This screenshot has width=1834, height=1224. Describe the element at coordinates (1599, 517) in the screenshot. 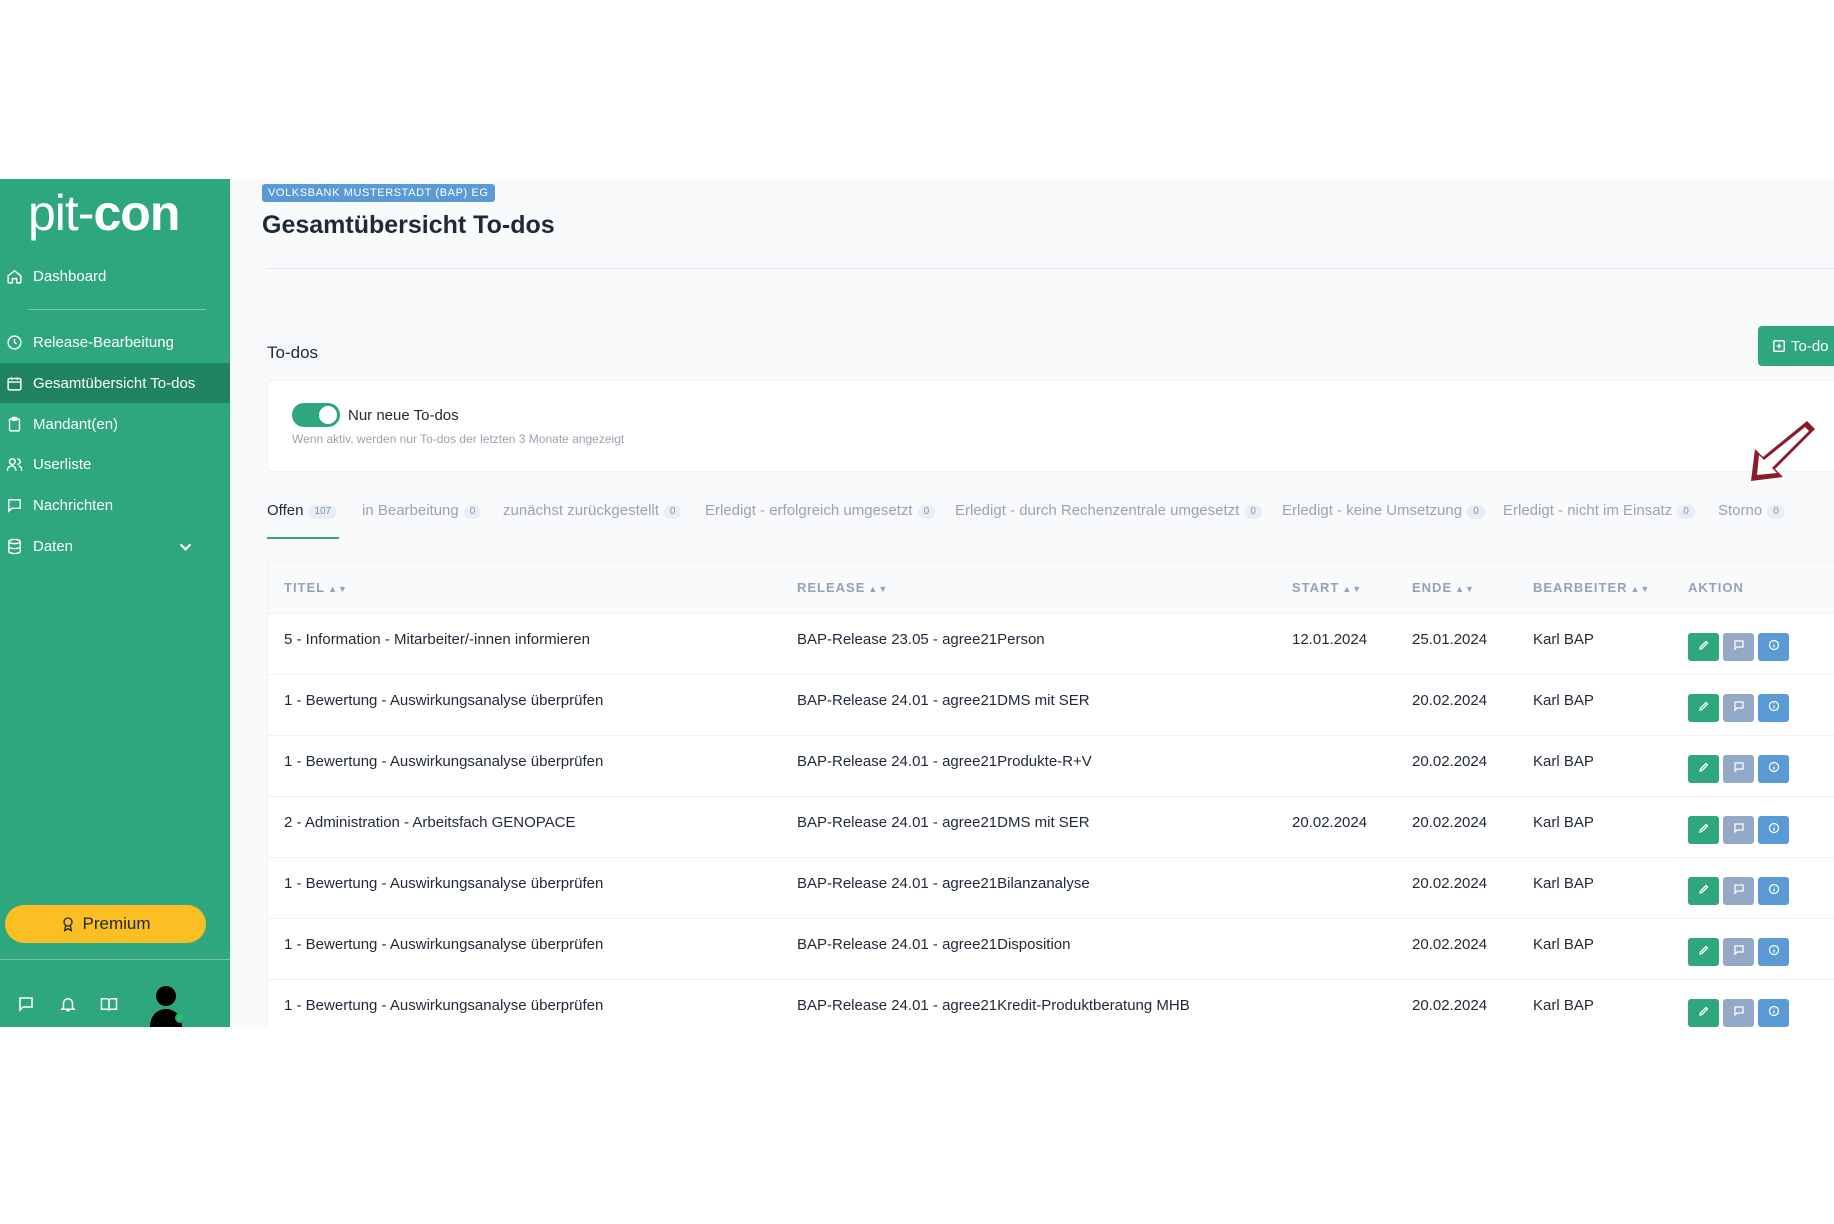

I see `tab-nicht-im-einsatz: Erledigt - nicht im Einsatz 0` at that location.